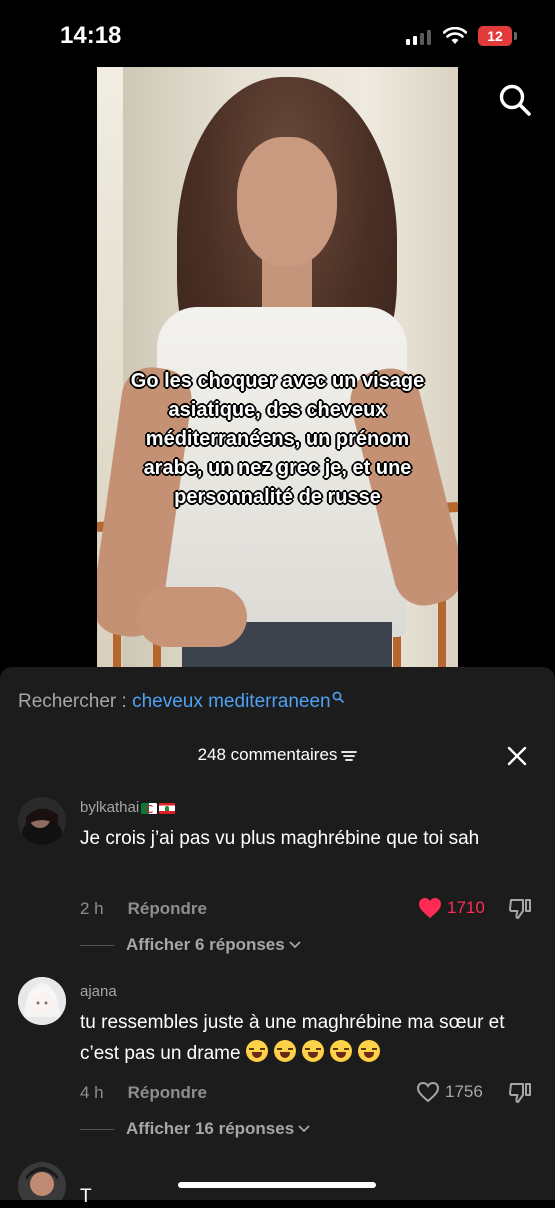 The image size is (555, 1208). I want to click on comment-meta: 2 h Répondre, so click(143, 909).